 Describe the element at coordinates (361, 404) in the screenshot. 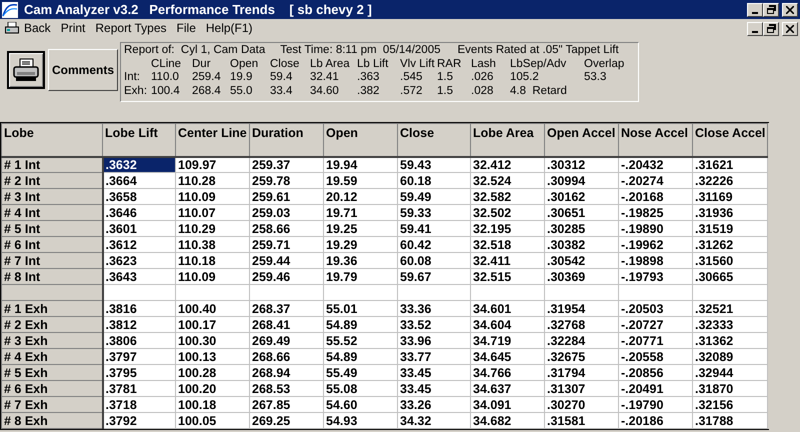

I see `table-cell: 54.60` at that location.